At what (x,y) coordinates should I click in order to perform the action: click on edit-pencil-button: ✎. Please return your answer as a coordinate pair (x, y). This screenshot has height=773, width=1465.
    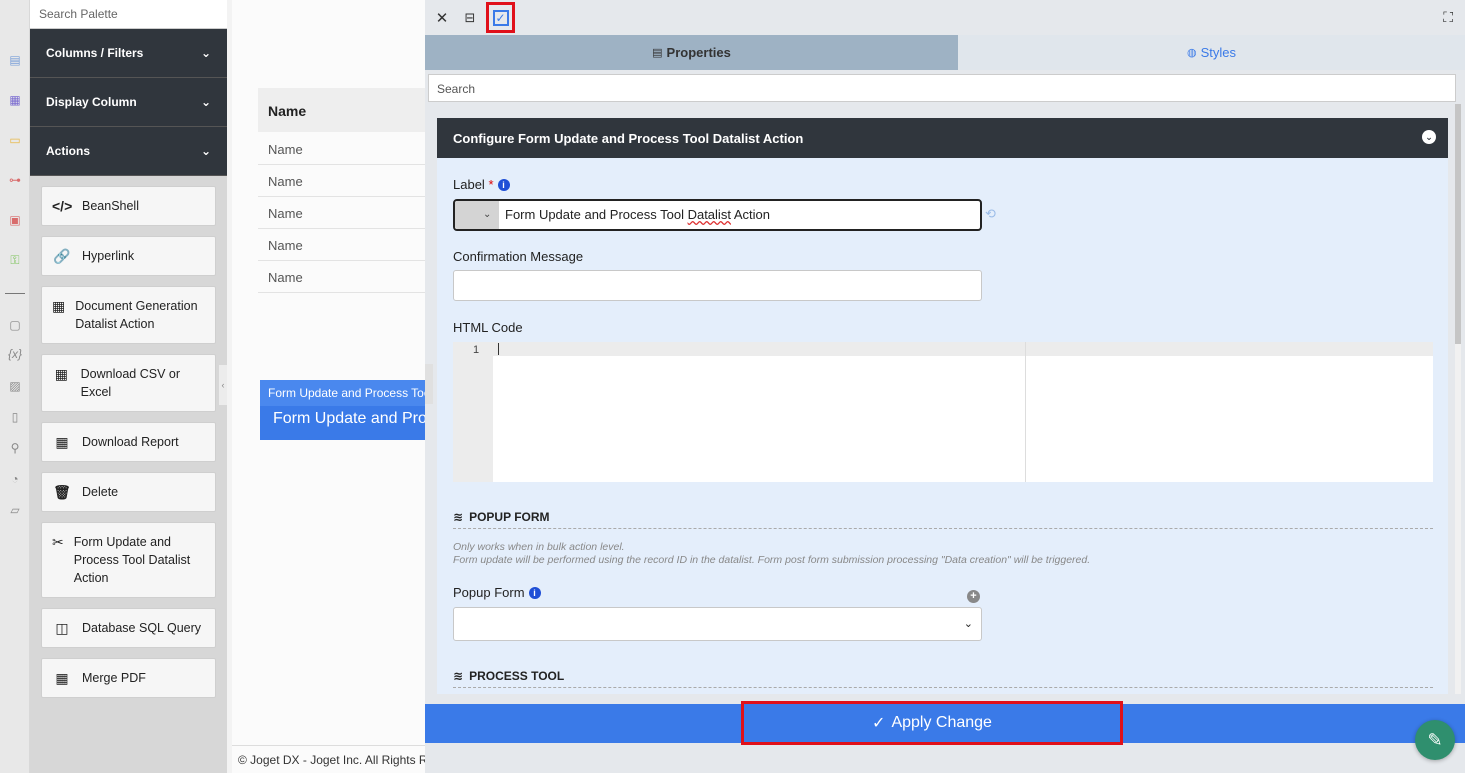
    Looking at the image, I should click on (1435, 740).